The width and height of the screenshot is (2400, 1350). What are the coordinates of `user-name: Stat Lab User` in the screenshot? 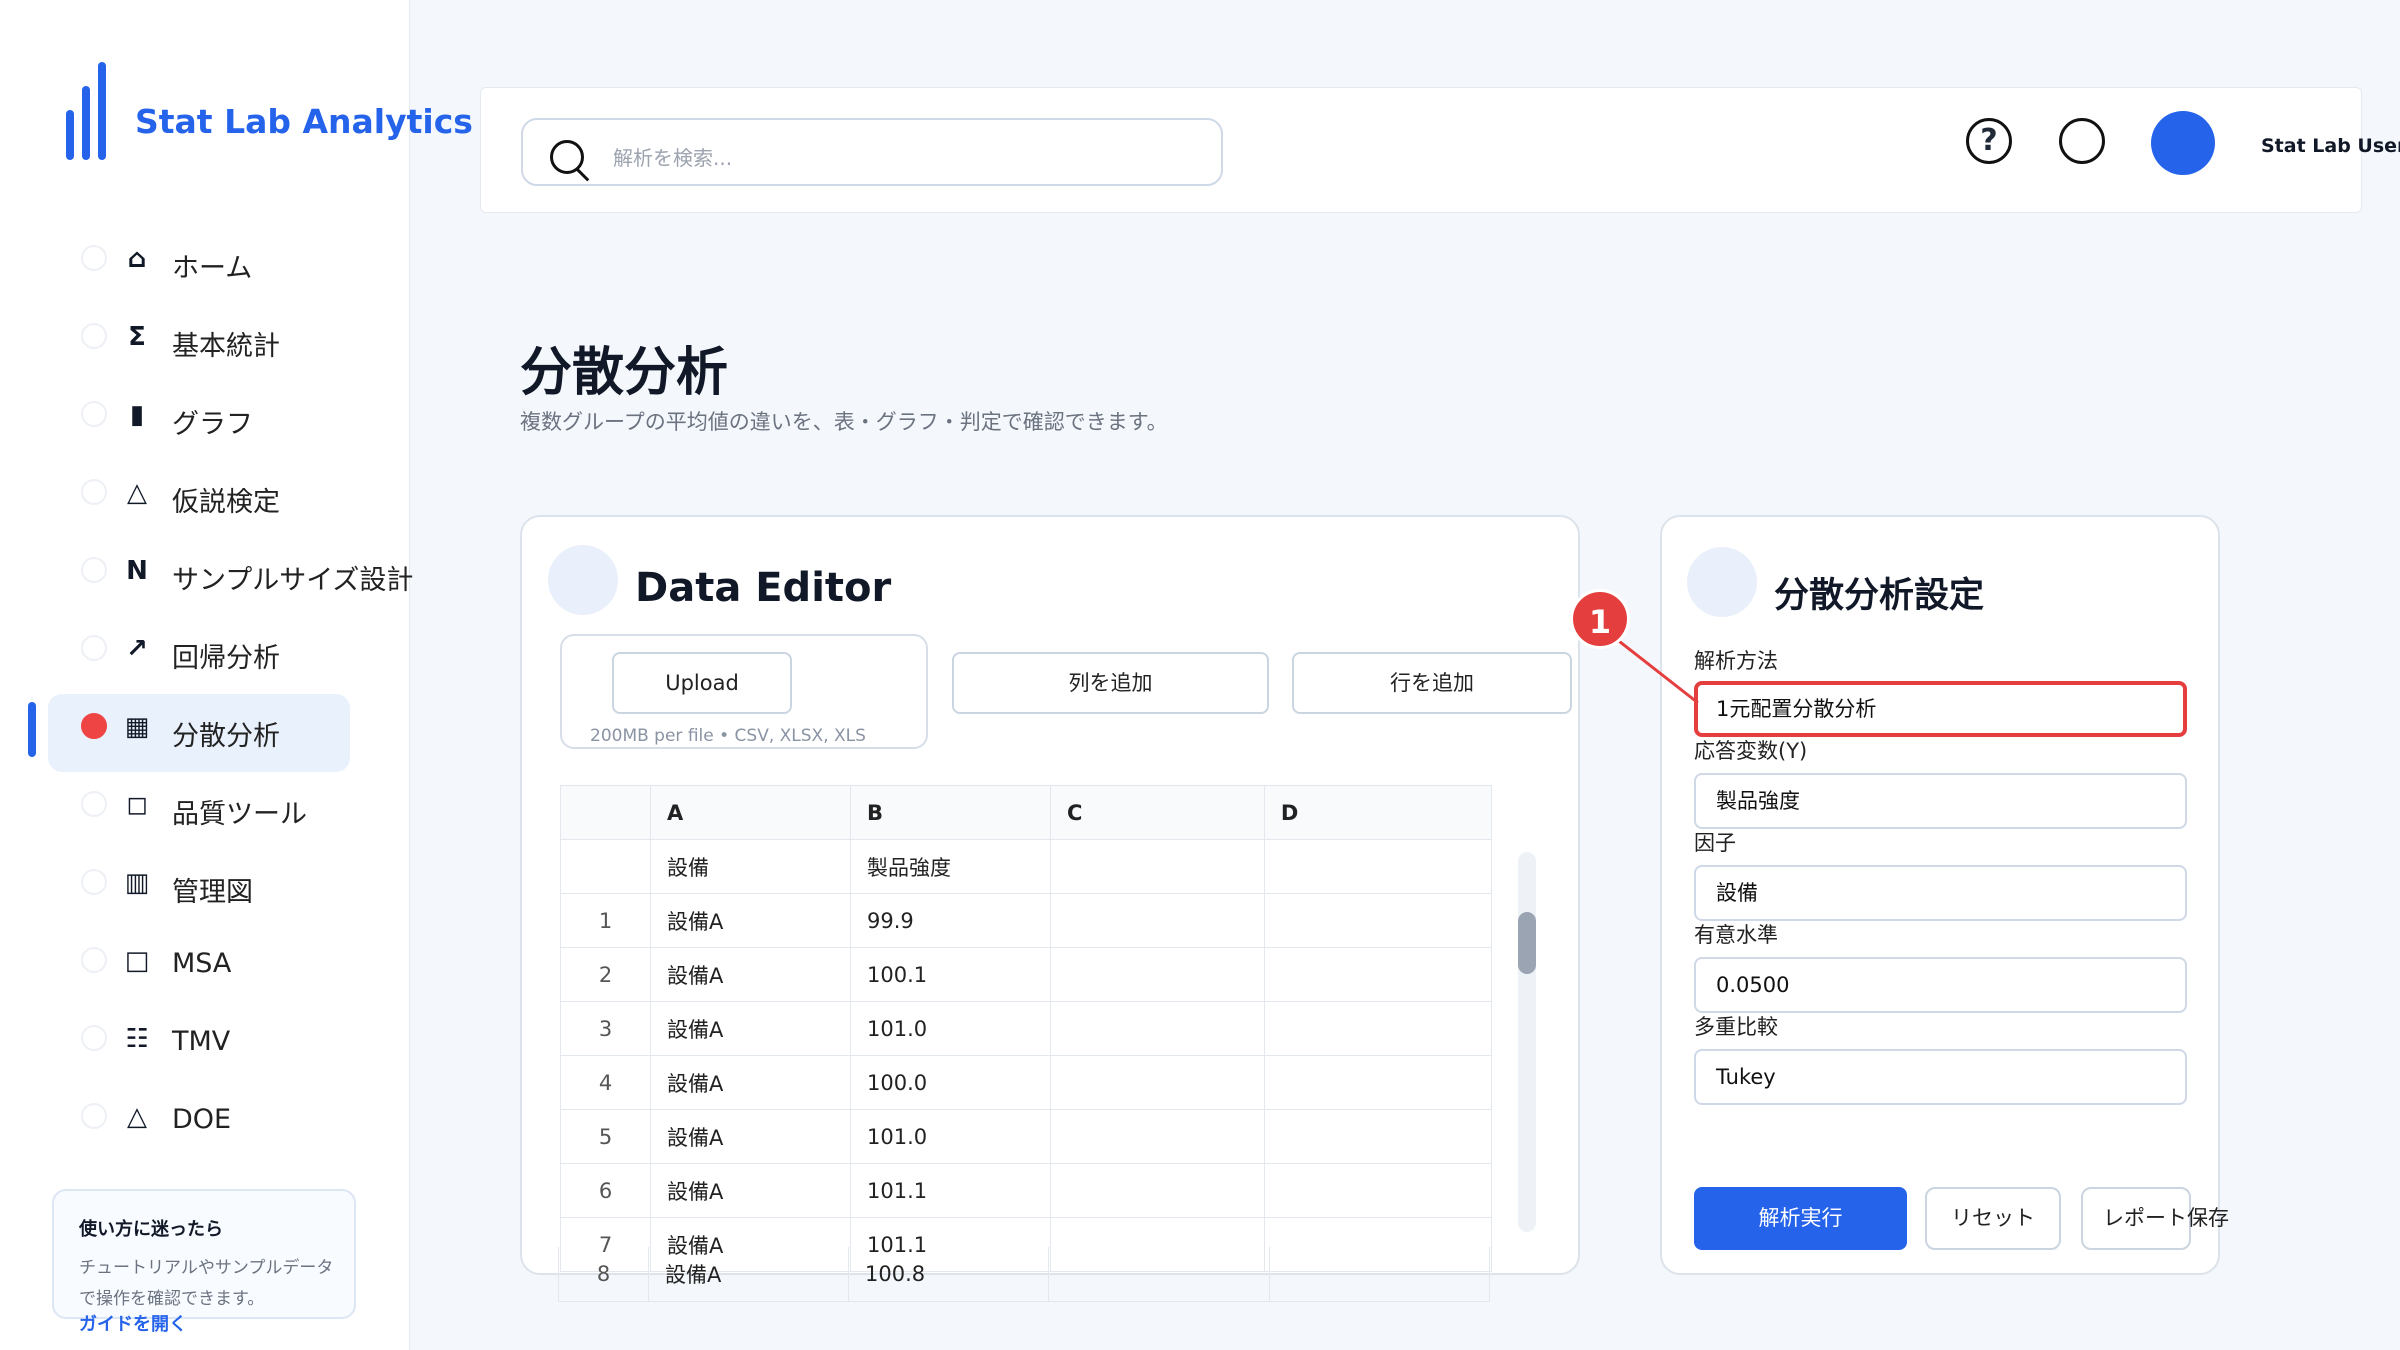 It's located at (2330, 146).